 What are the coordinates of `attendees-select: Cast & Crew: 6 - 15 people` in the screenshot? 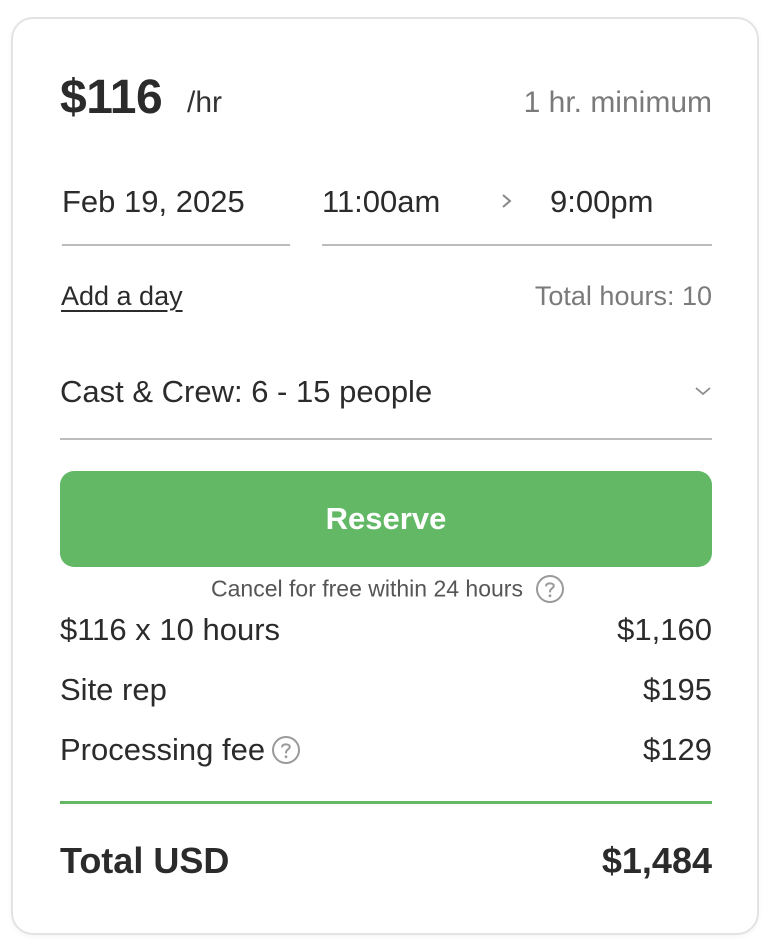 It's located at (386, 399).